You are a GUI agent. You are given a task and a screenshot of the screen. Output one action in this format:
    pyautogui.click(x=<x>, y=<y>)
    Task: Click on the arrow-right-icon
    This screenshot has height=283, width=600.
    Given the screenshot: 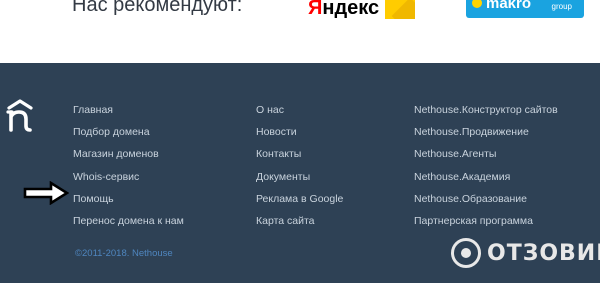 What is the action you would take?
    pyautogui.click(x=46, y=193)
    